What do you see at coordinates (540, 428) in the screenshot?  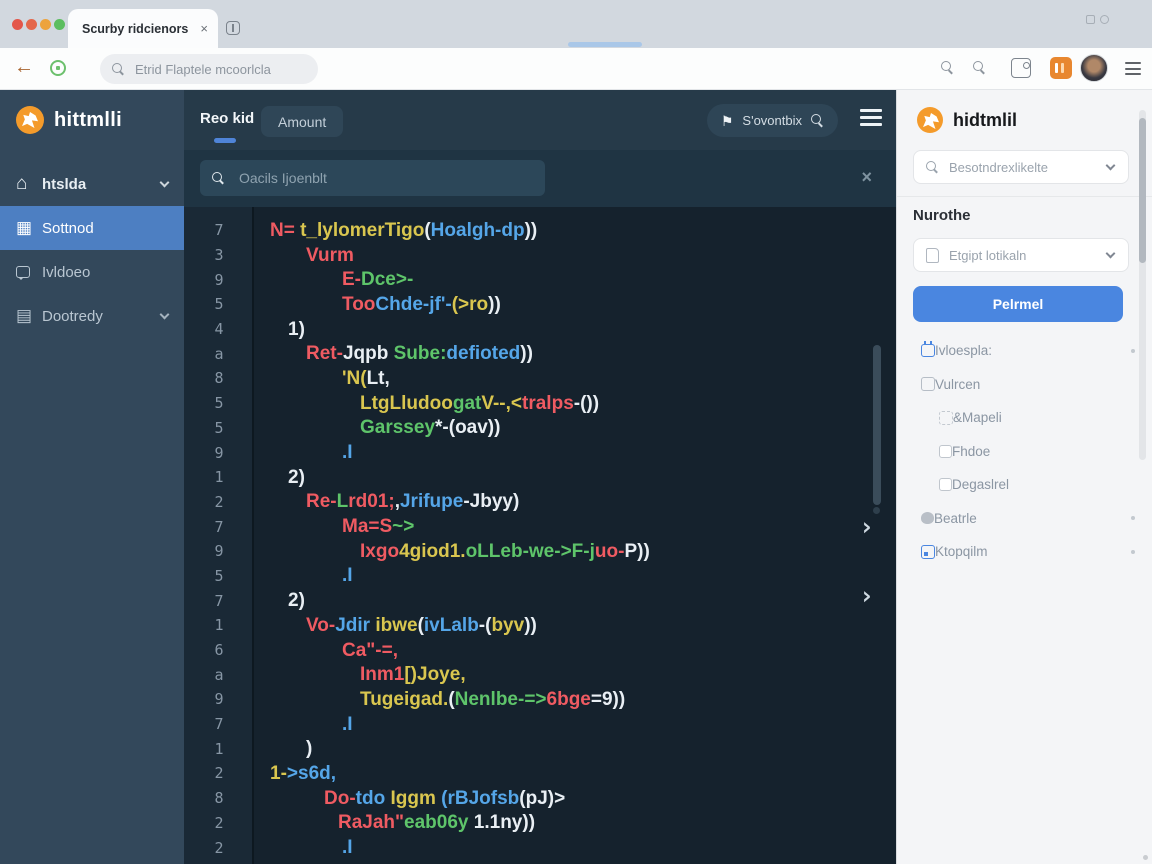 I see `code-line: 5 Garssey*-(oav))` at bounding box center [540, 428].